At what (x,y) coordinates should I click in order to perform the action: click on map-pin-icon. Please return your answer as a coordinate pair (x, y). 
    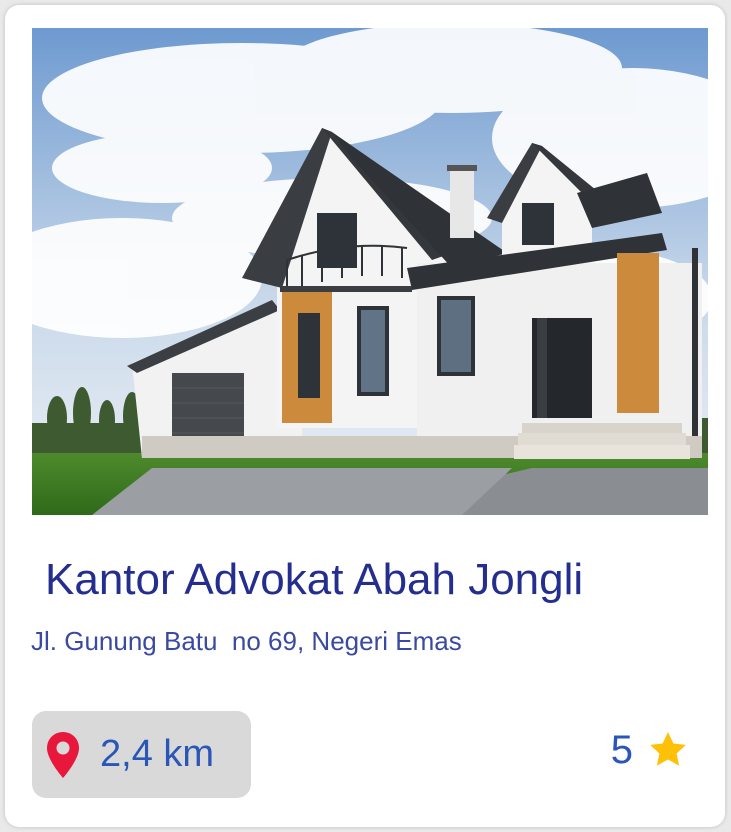
    Looking at the image, I should click on (63, 754).